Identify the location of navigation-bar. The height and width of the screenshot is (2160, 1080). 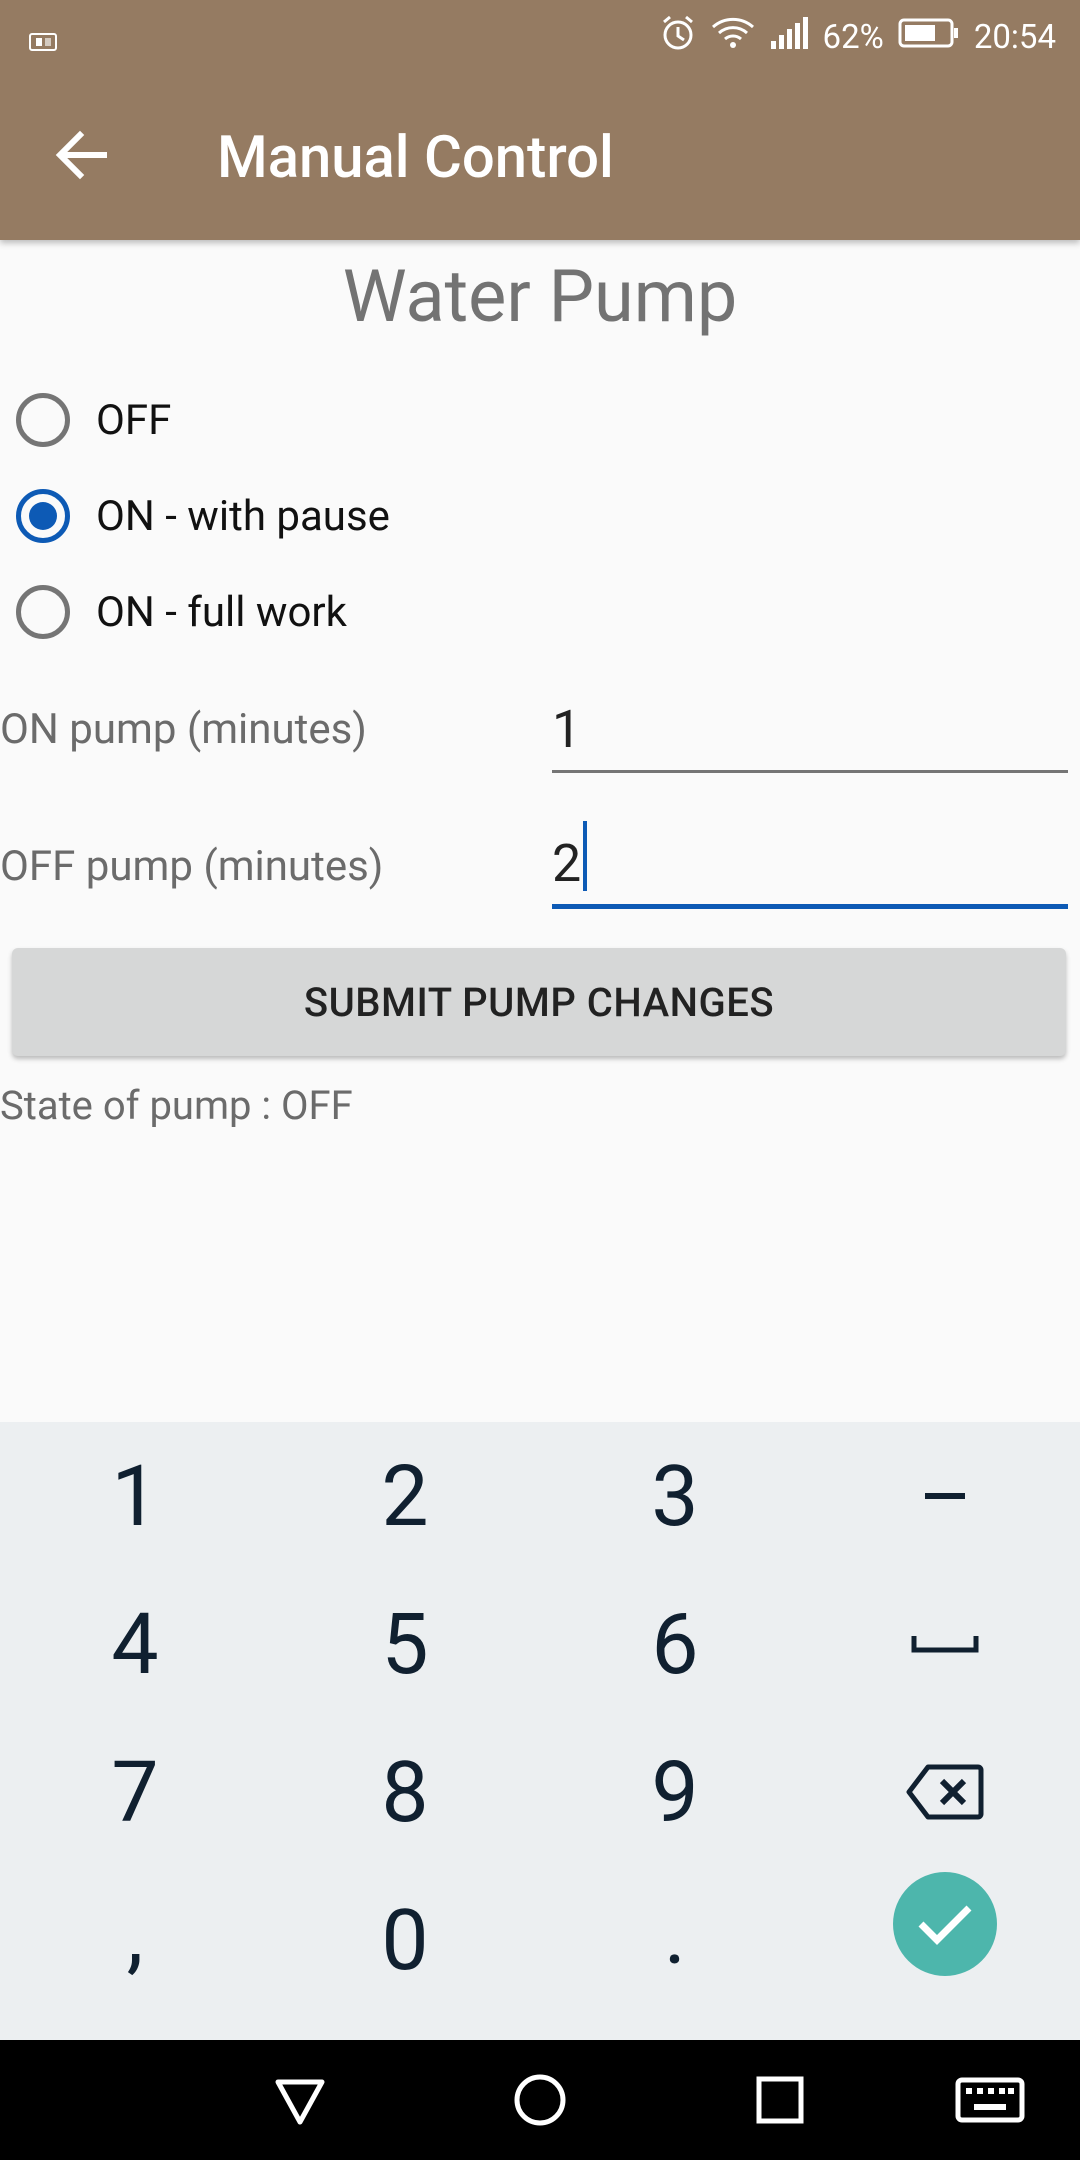
(540, 2100).